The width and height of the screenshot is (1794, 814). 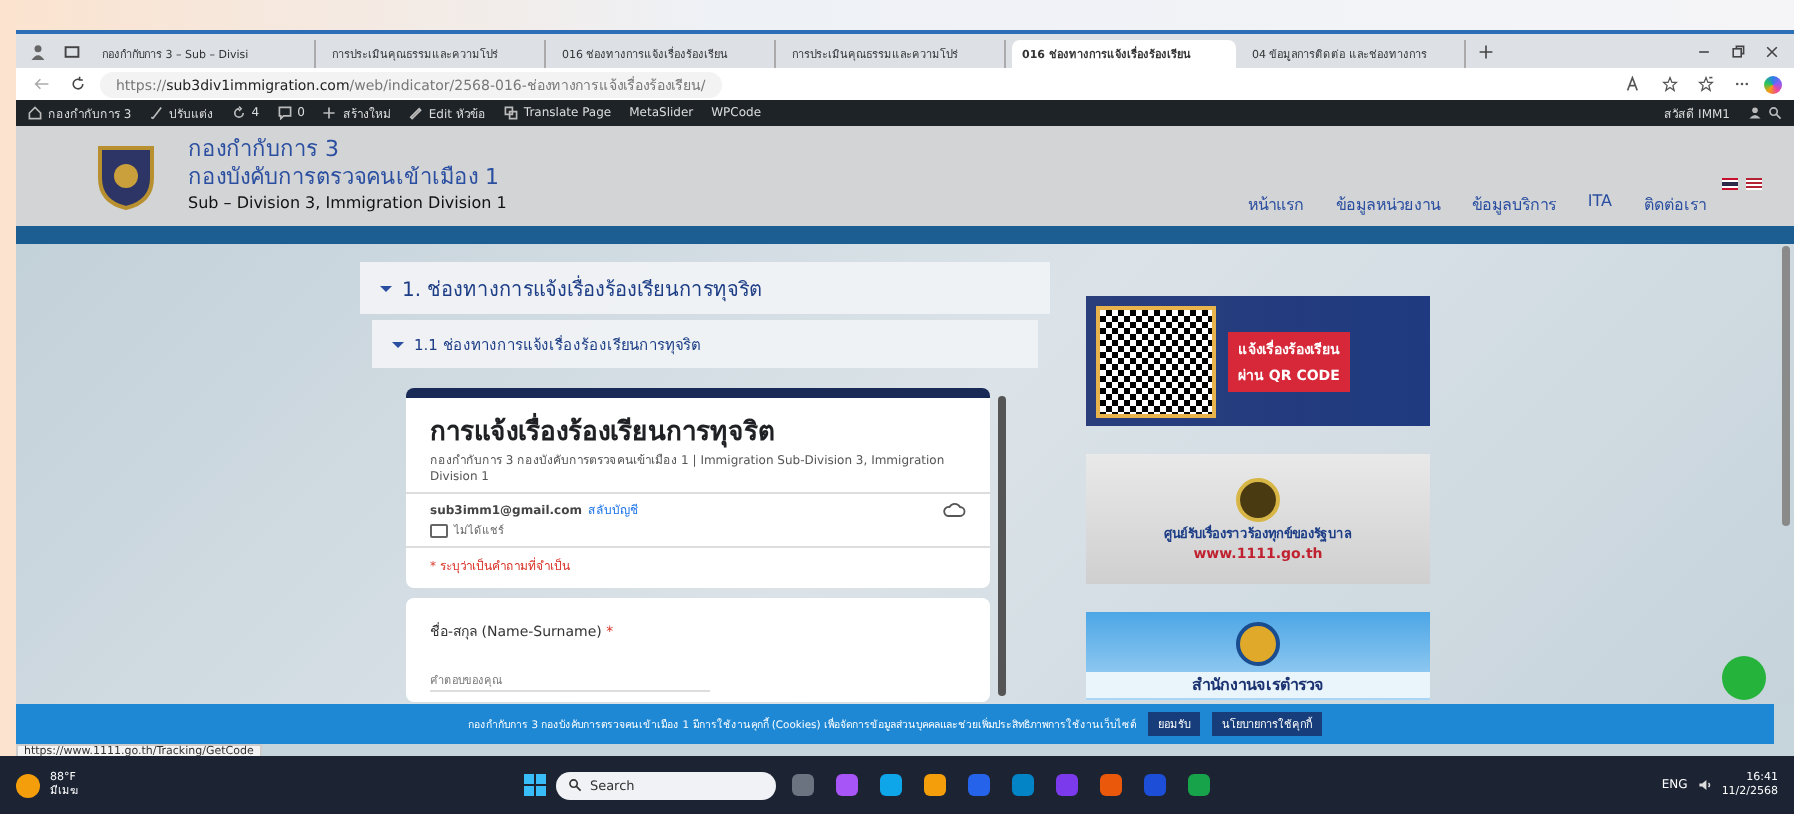 What do you see at coordinates (1706, 84) in the screenshot?
I see `favorites-icon` at bounding box center [1706, 84].